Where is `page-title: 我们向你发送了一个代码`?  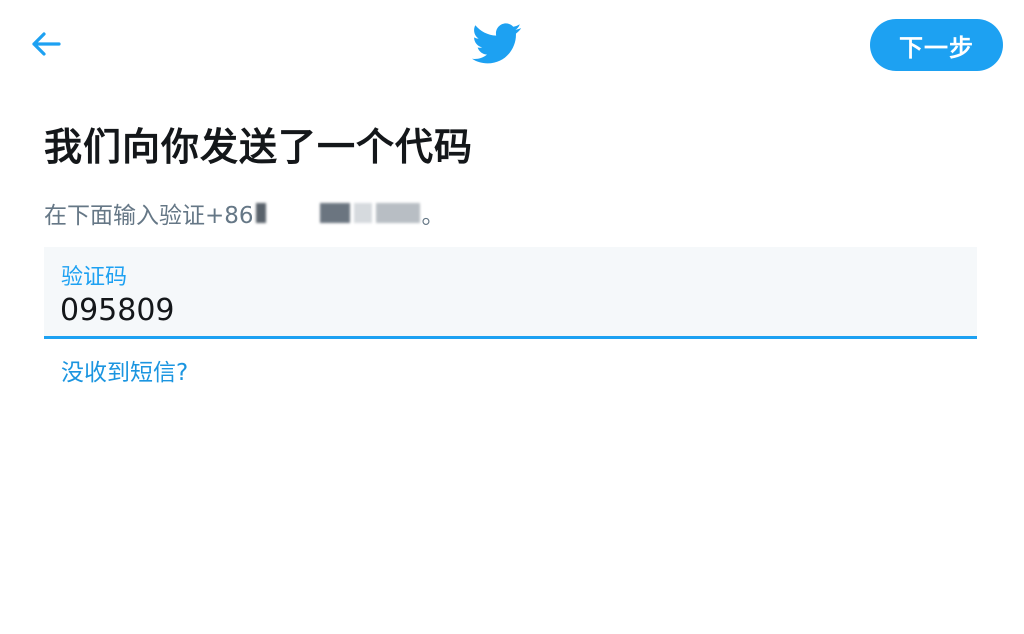
page-title: 我们向你发送了一个代码 is located at coordinates (259, 147).